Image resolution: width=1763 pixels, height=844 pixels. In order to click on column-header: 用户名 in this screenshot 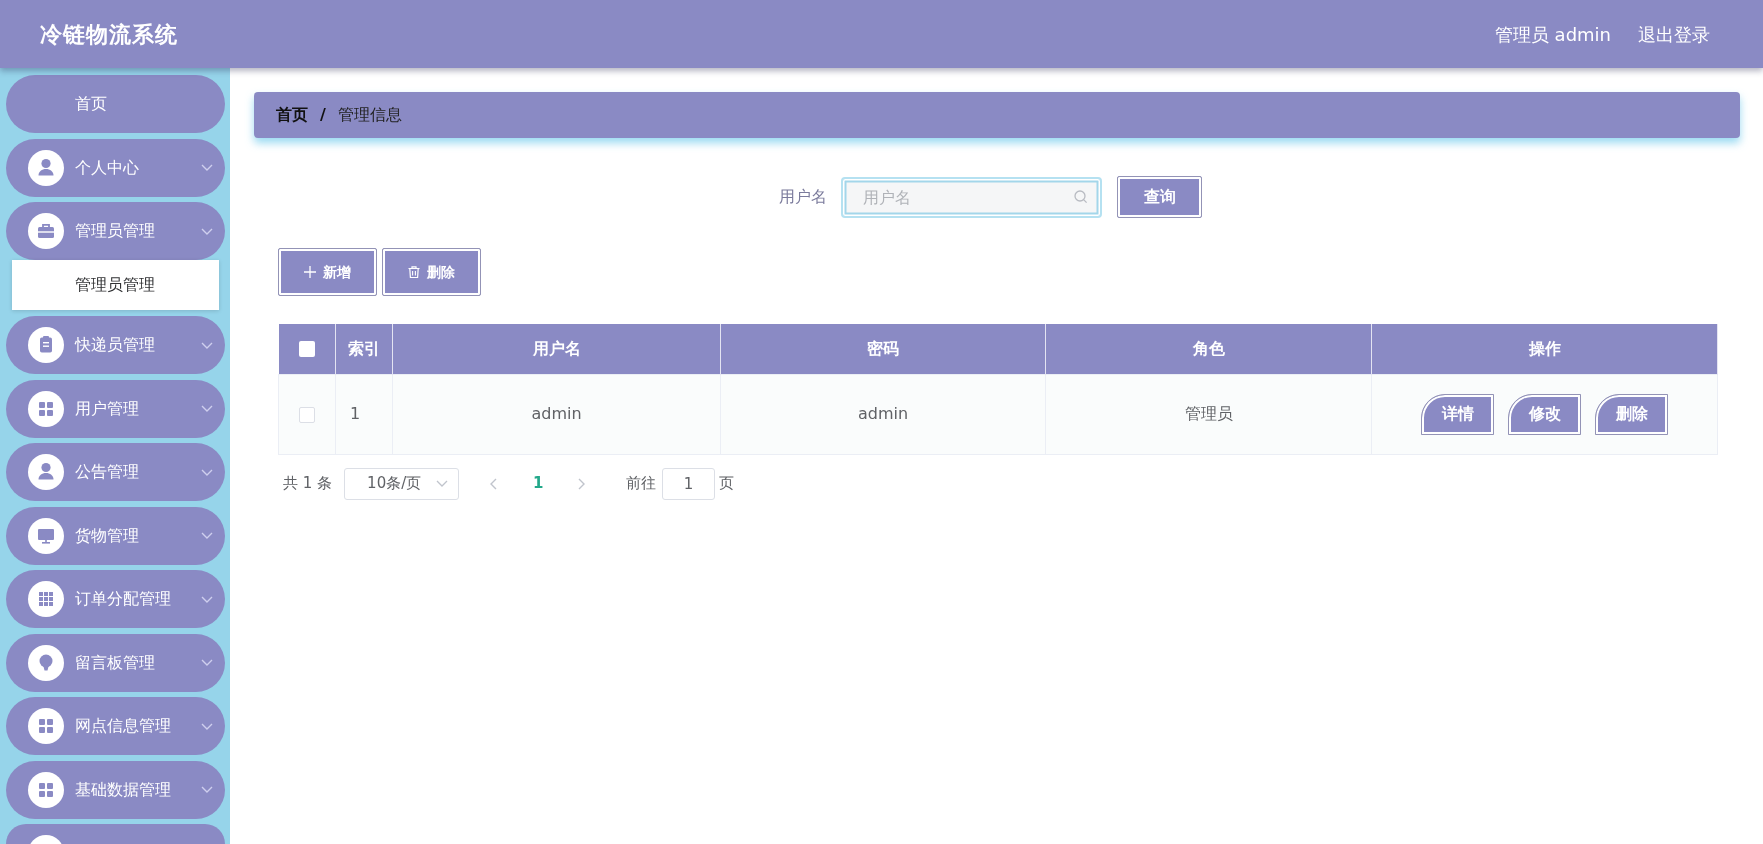, I will do `click(556, 349)`.